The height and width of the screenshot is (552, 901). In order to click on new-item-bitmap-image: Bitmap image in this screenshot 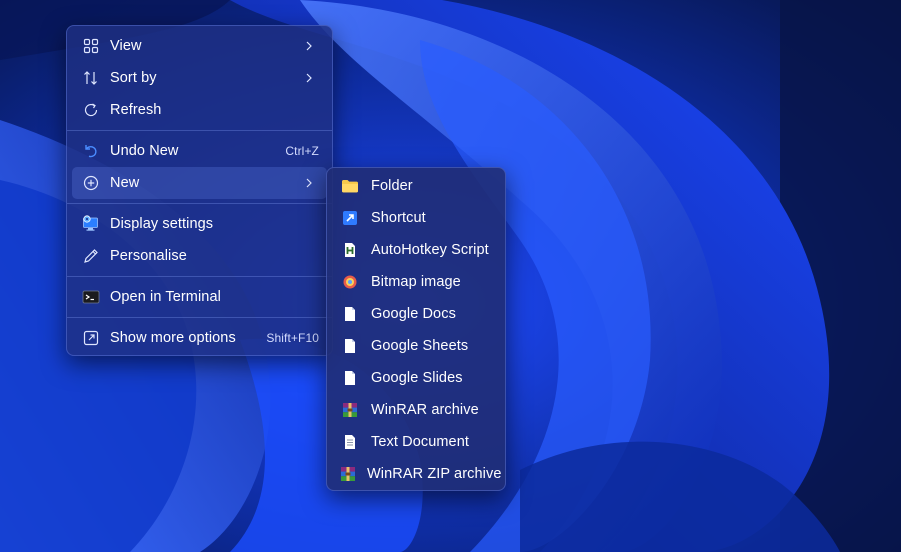, I will do `click(416, 282)`.